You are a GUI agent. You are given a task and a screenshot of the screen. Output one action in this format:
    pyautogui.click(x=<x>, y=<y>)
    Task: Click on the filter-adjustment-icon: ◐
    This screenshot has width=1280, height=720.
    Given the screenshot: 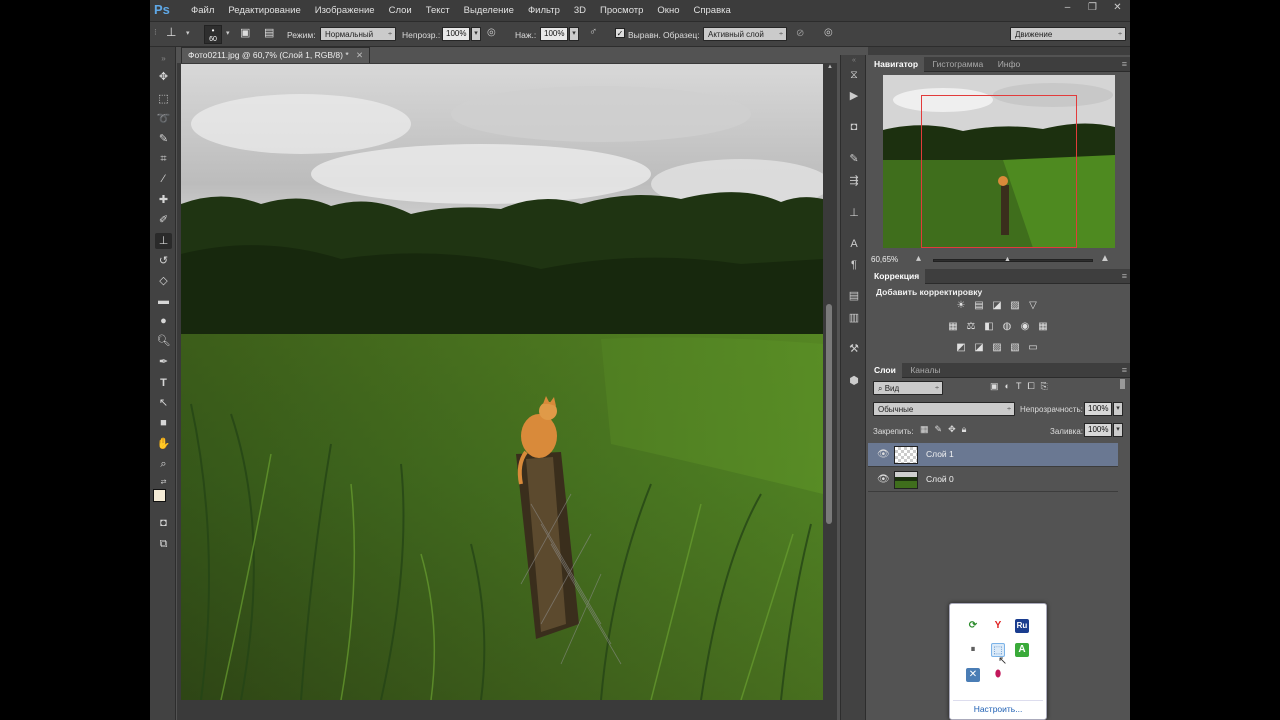 What is the action you would take?
    pyautogui.click(x=1007, y=386)
    